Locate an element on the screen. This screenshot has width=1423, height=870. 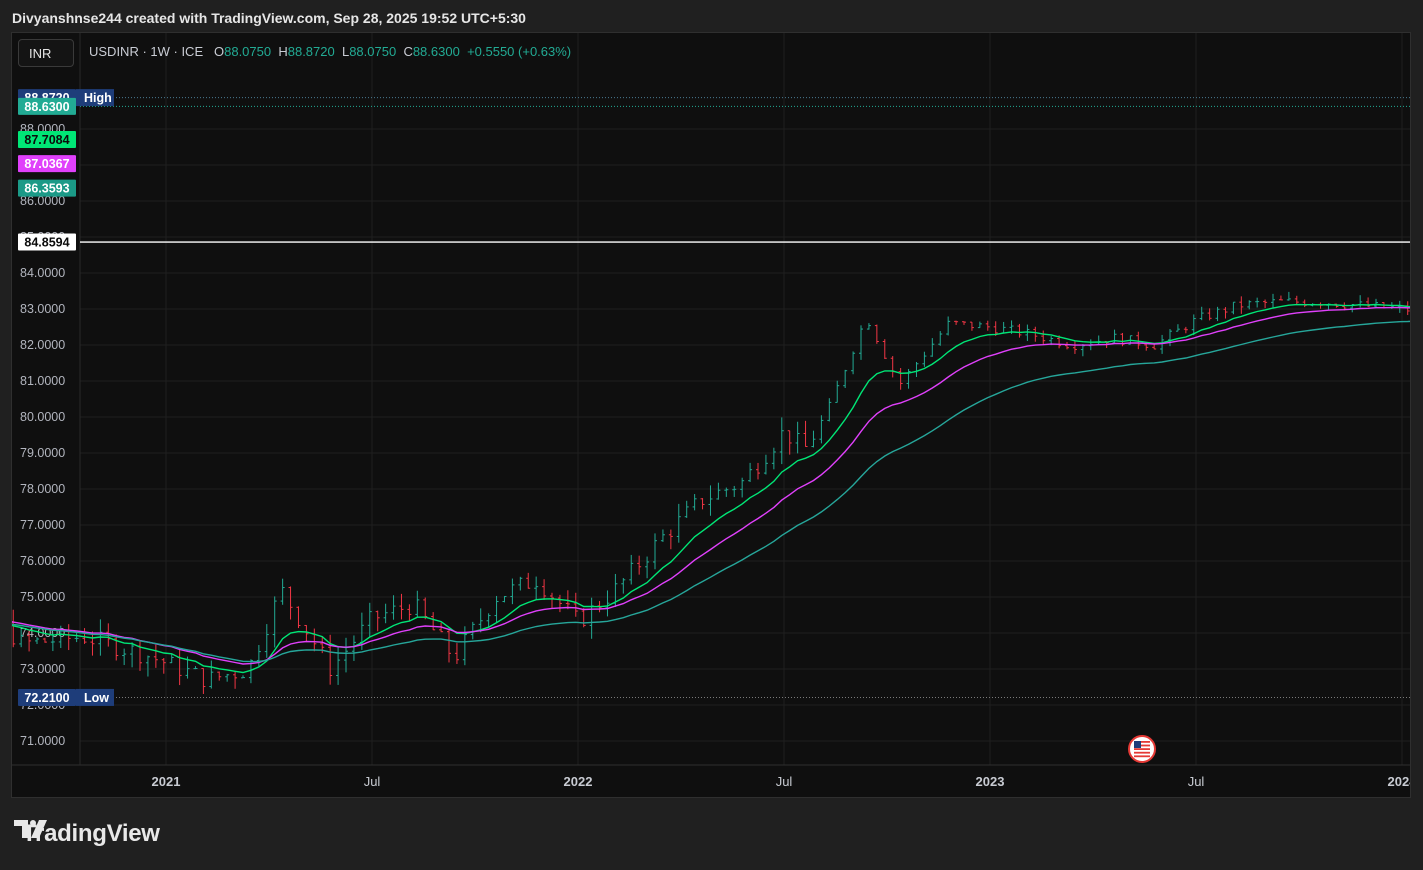
price-tag-ema_slow: 86.3593 is located at coordinates (47, 188).